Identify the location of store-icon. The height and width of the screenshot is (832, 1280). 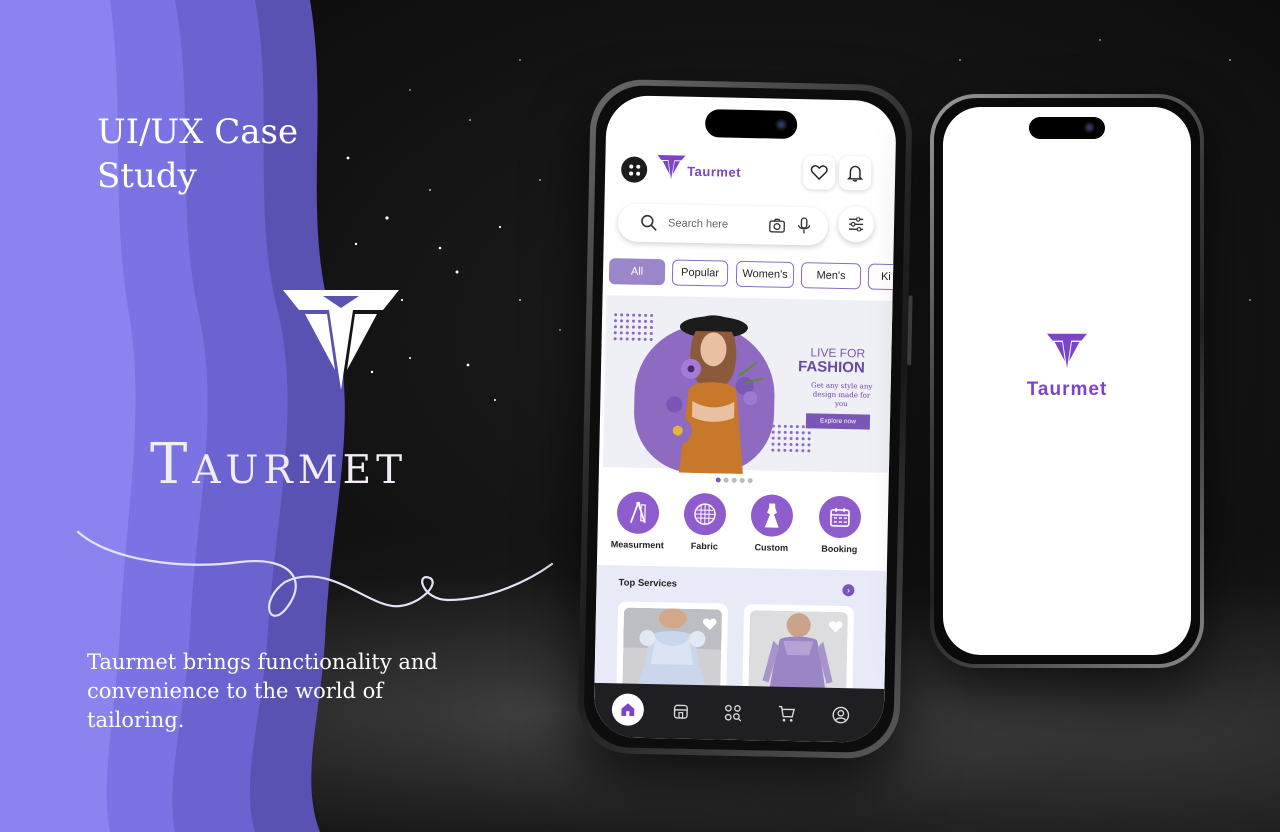
(681, 711).